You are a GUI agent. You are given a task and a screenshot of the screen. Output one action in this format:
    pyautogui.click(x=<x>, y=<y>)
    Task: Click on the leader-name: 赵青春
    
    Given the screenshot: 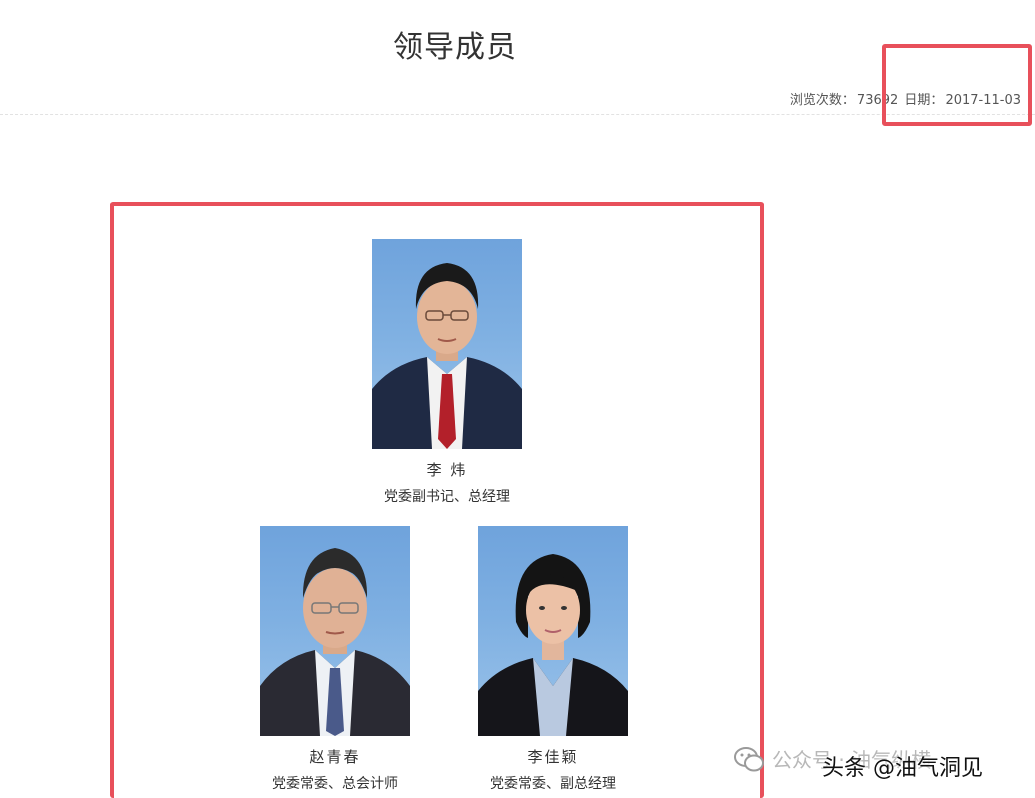 What is the action you would take?
    pyautogui.click(x=335, y=757)
    